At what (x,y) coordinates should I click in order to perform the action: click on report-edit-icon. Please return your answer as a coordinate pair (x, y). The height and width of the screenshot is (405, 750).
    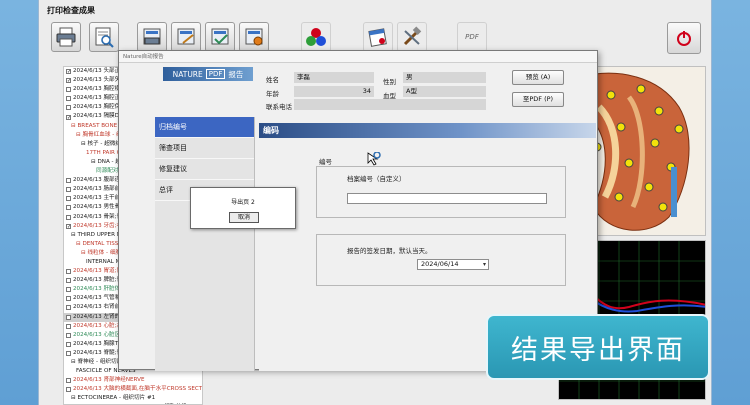
    Looking at the image, I should click on (186, 36).